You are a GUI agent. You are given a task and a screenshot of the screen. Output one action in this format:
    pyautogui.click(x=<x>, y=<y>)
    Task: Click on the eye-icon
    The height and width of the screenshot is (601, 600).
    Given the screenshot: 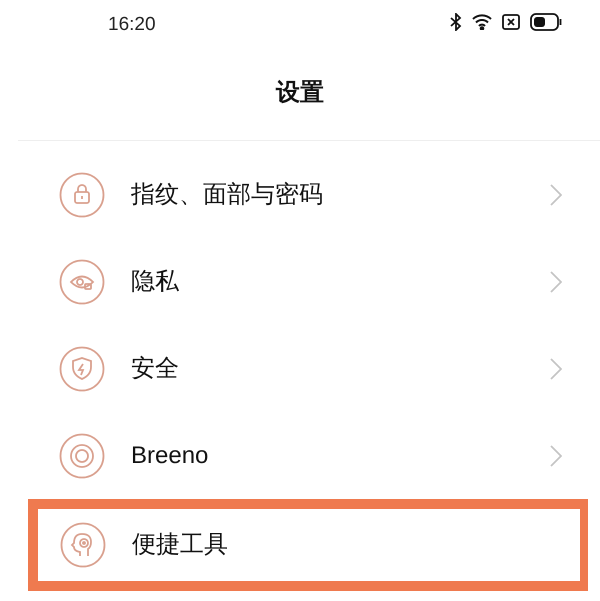 What is the action you would take?
    pyautogui.click(x=82, y=281)
    